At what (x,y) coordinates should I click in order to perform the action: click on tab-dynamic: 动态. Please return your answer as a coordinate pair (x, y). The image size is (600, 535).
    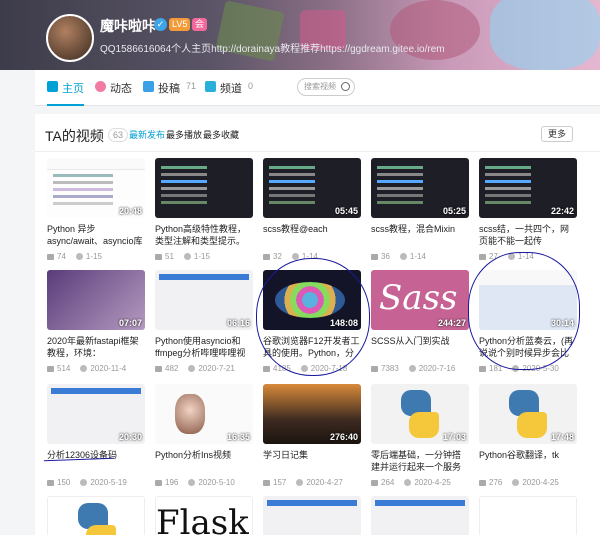
    Looking at the image, I should click on (113, 93).